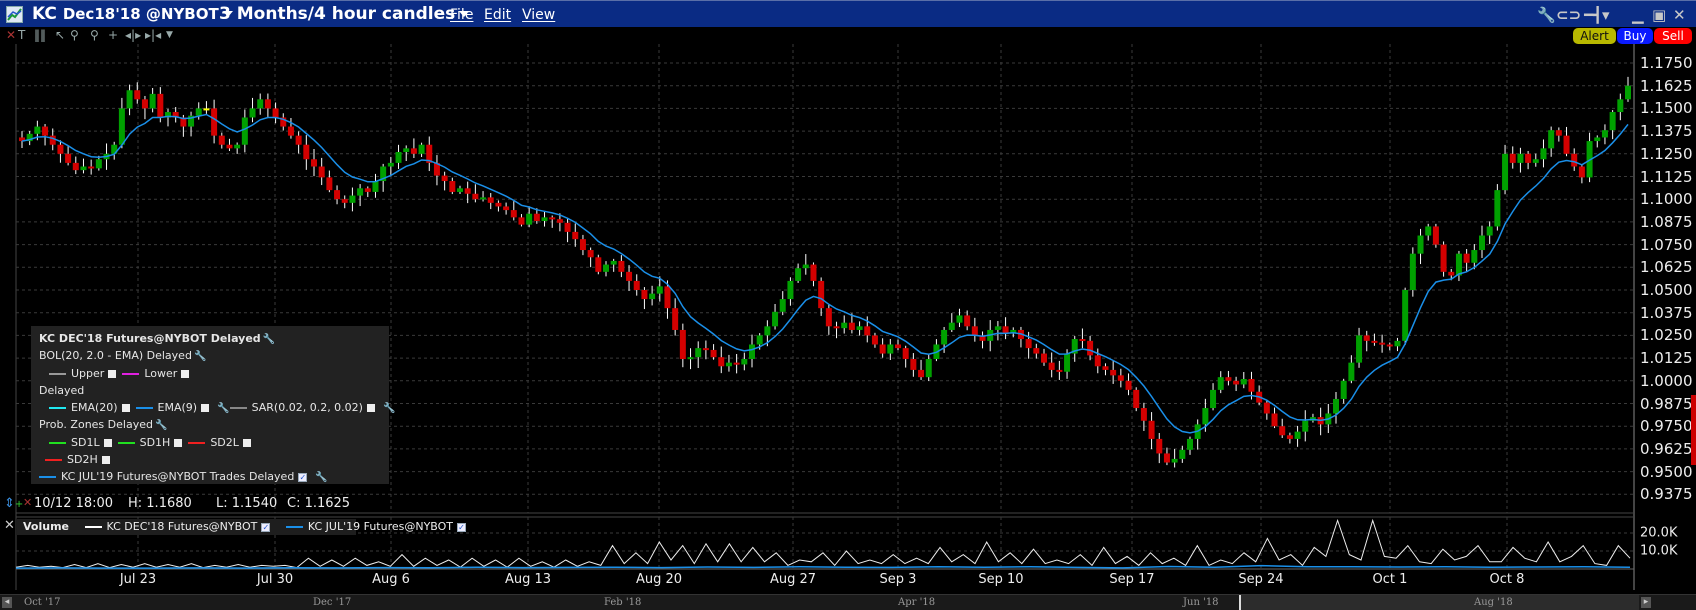 The width and height of the screenshot is (1696, 610). What do you see at coordinates (169, 35) in the screenshot?
I see `more-tools-icon: ▼` at bounding box center [169, 35].